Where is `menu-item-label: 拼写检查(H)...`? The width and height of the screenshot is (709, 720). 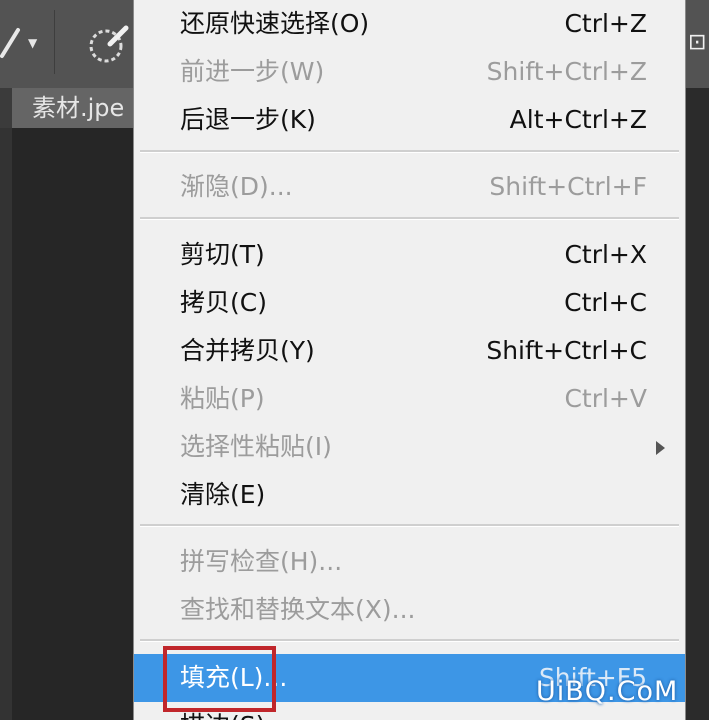
menu-item-label: 拼写检查(H)... is located at coordinates (261, 561).